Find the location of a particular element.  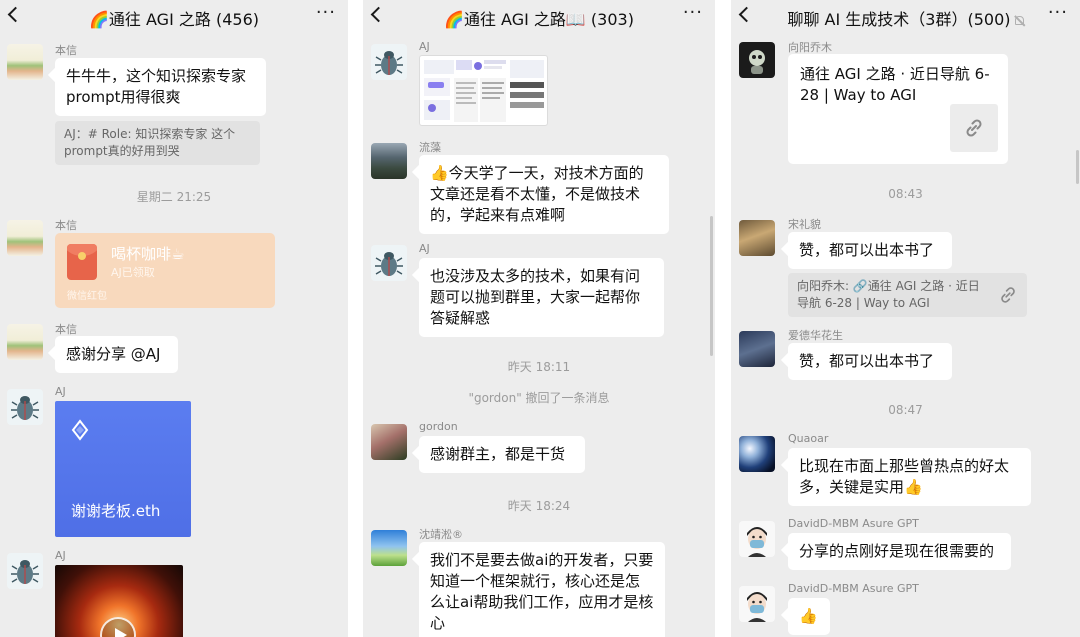

robot-face-icon is located at coordinates (757, 62).